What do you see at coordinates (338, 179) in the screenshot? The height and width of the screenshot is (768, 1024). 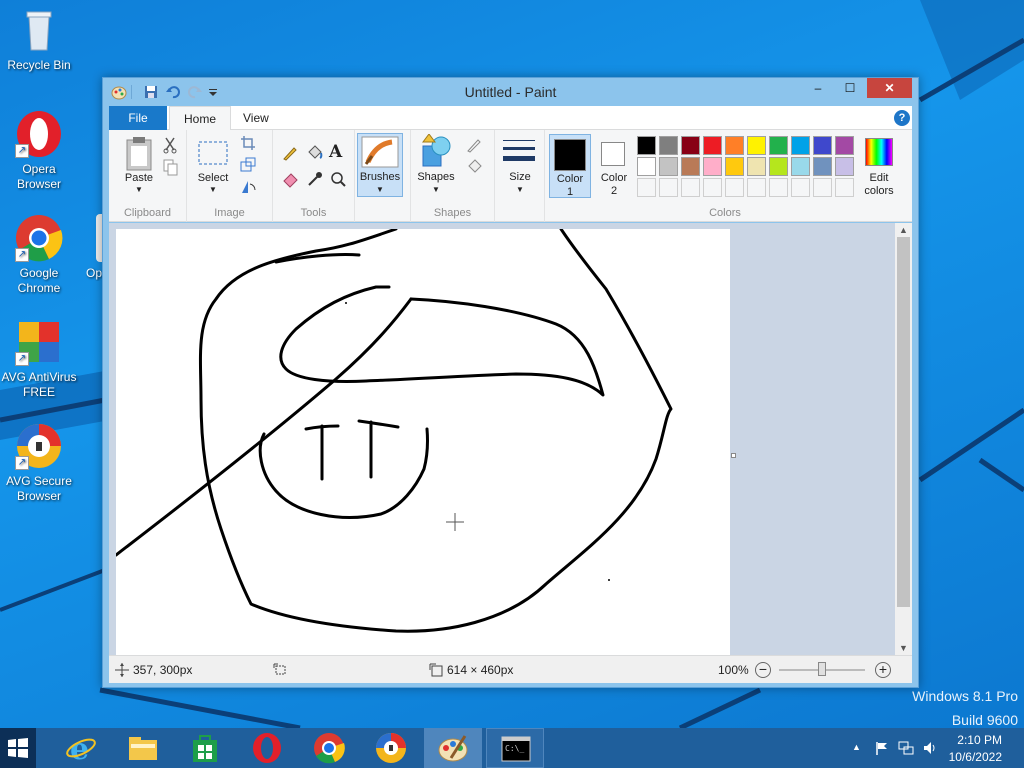 I see `magnifier-icon` at bounding box center [338, 179].